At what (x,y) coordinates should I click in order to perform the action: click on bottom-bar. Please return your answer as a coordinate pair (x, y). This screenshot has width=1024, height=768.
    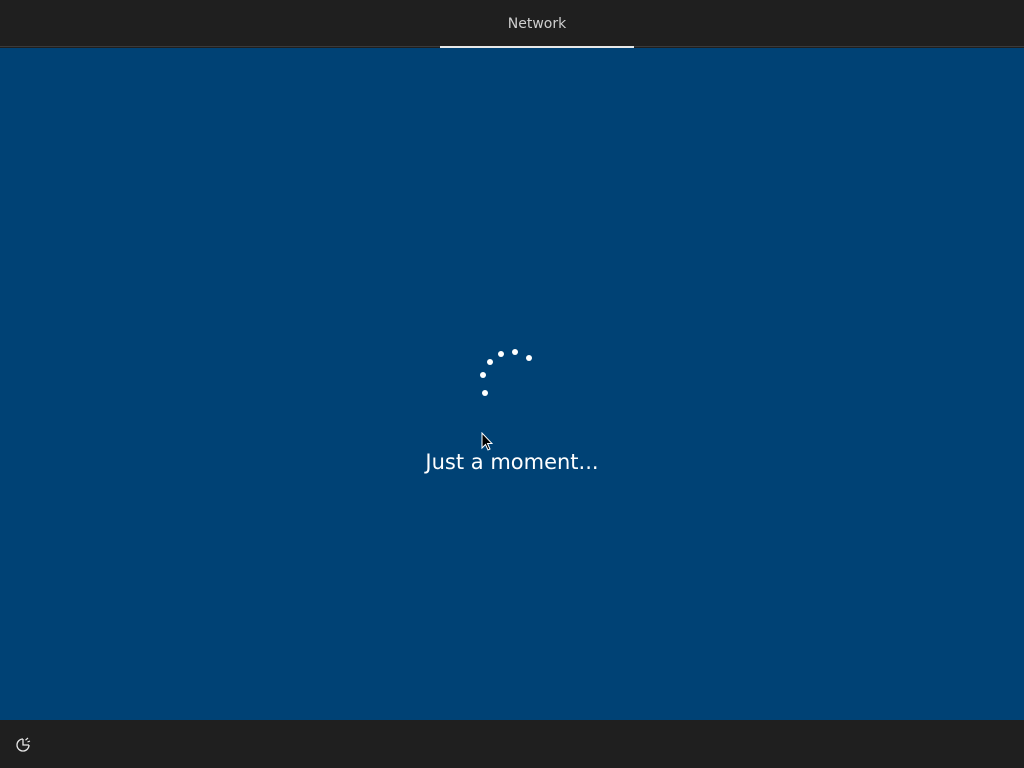
    Looking at the image, I should click on (512, 744).